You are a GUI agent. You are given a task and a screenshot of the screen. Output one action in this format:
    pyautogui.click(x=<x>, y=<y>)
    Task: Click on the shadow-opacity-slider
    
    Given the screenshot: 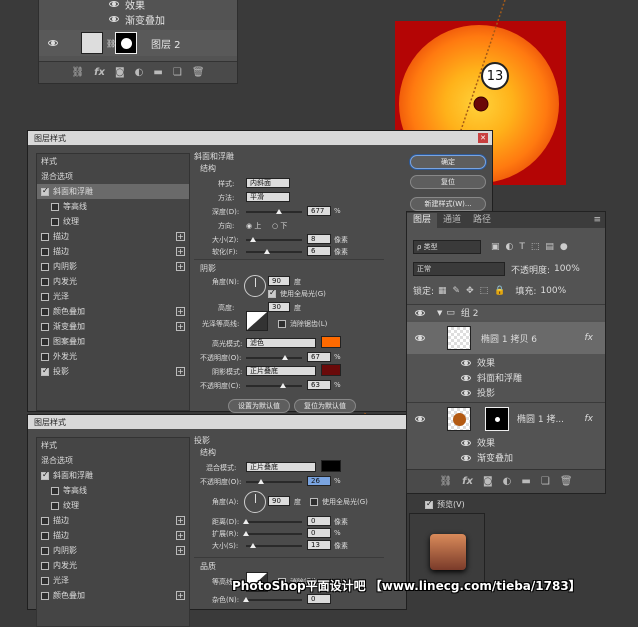 What is the action you would take?
    pyautogui.click(x=274, y=385)
    